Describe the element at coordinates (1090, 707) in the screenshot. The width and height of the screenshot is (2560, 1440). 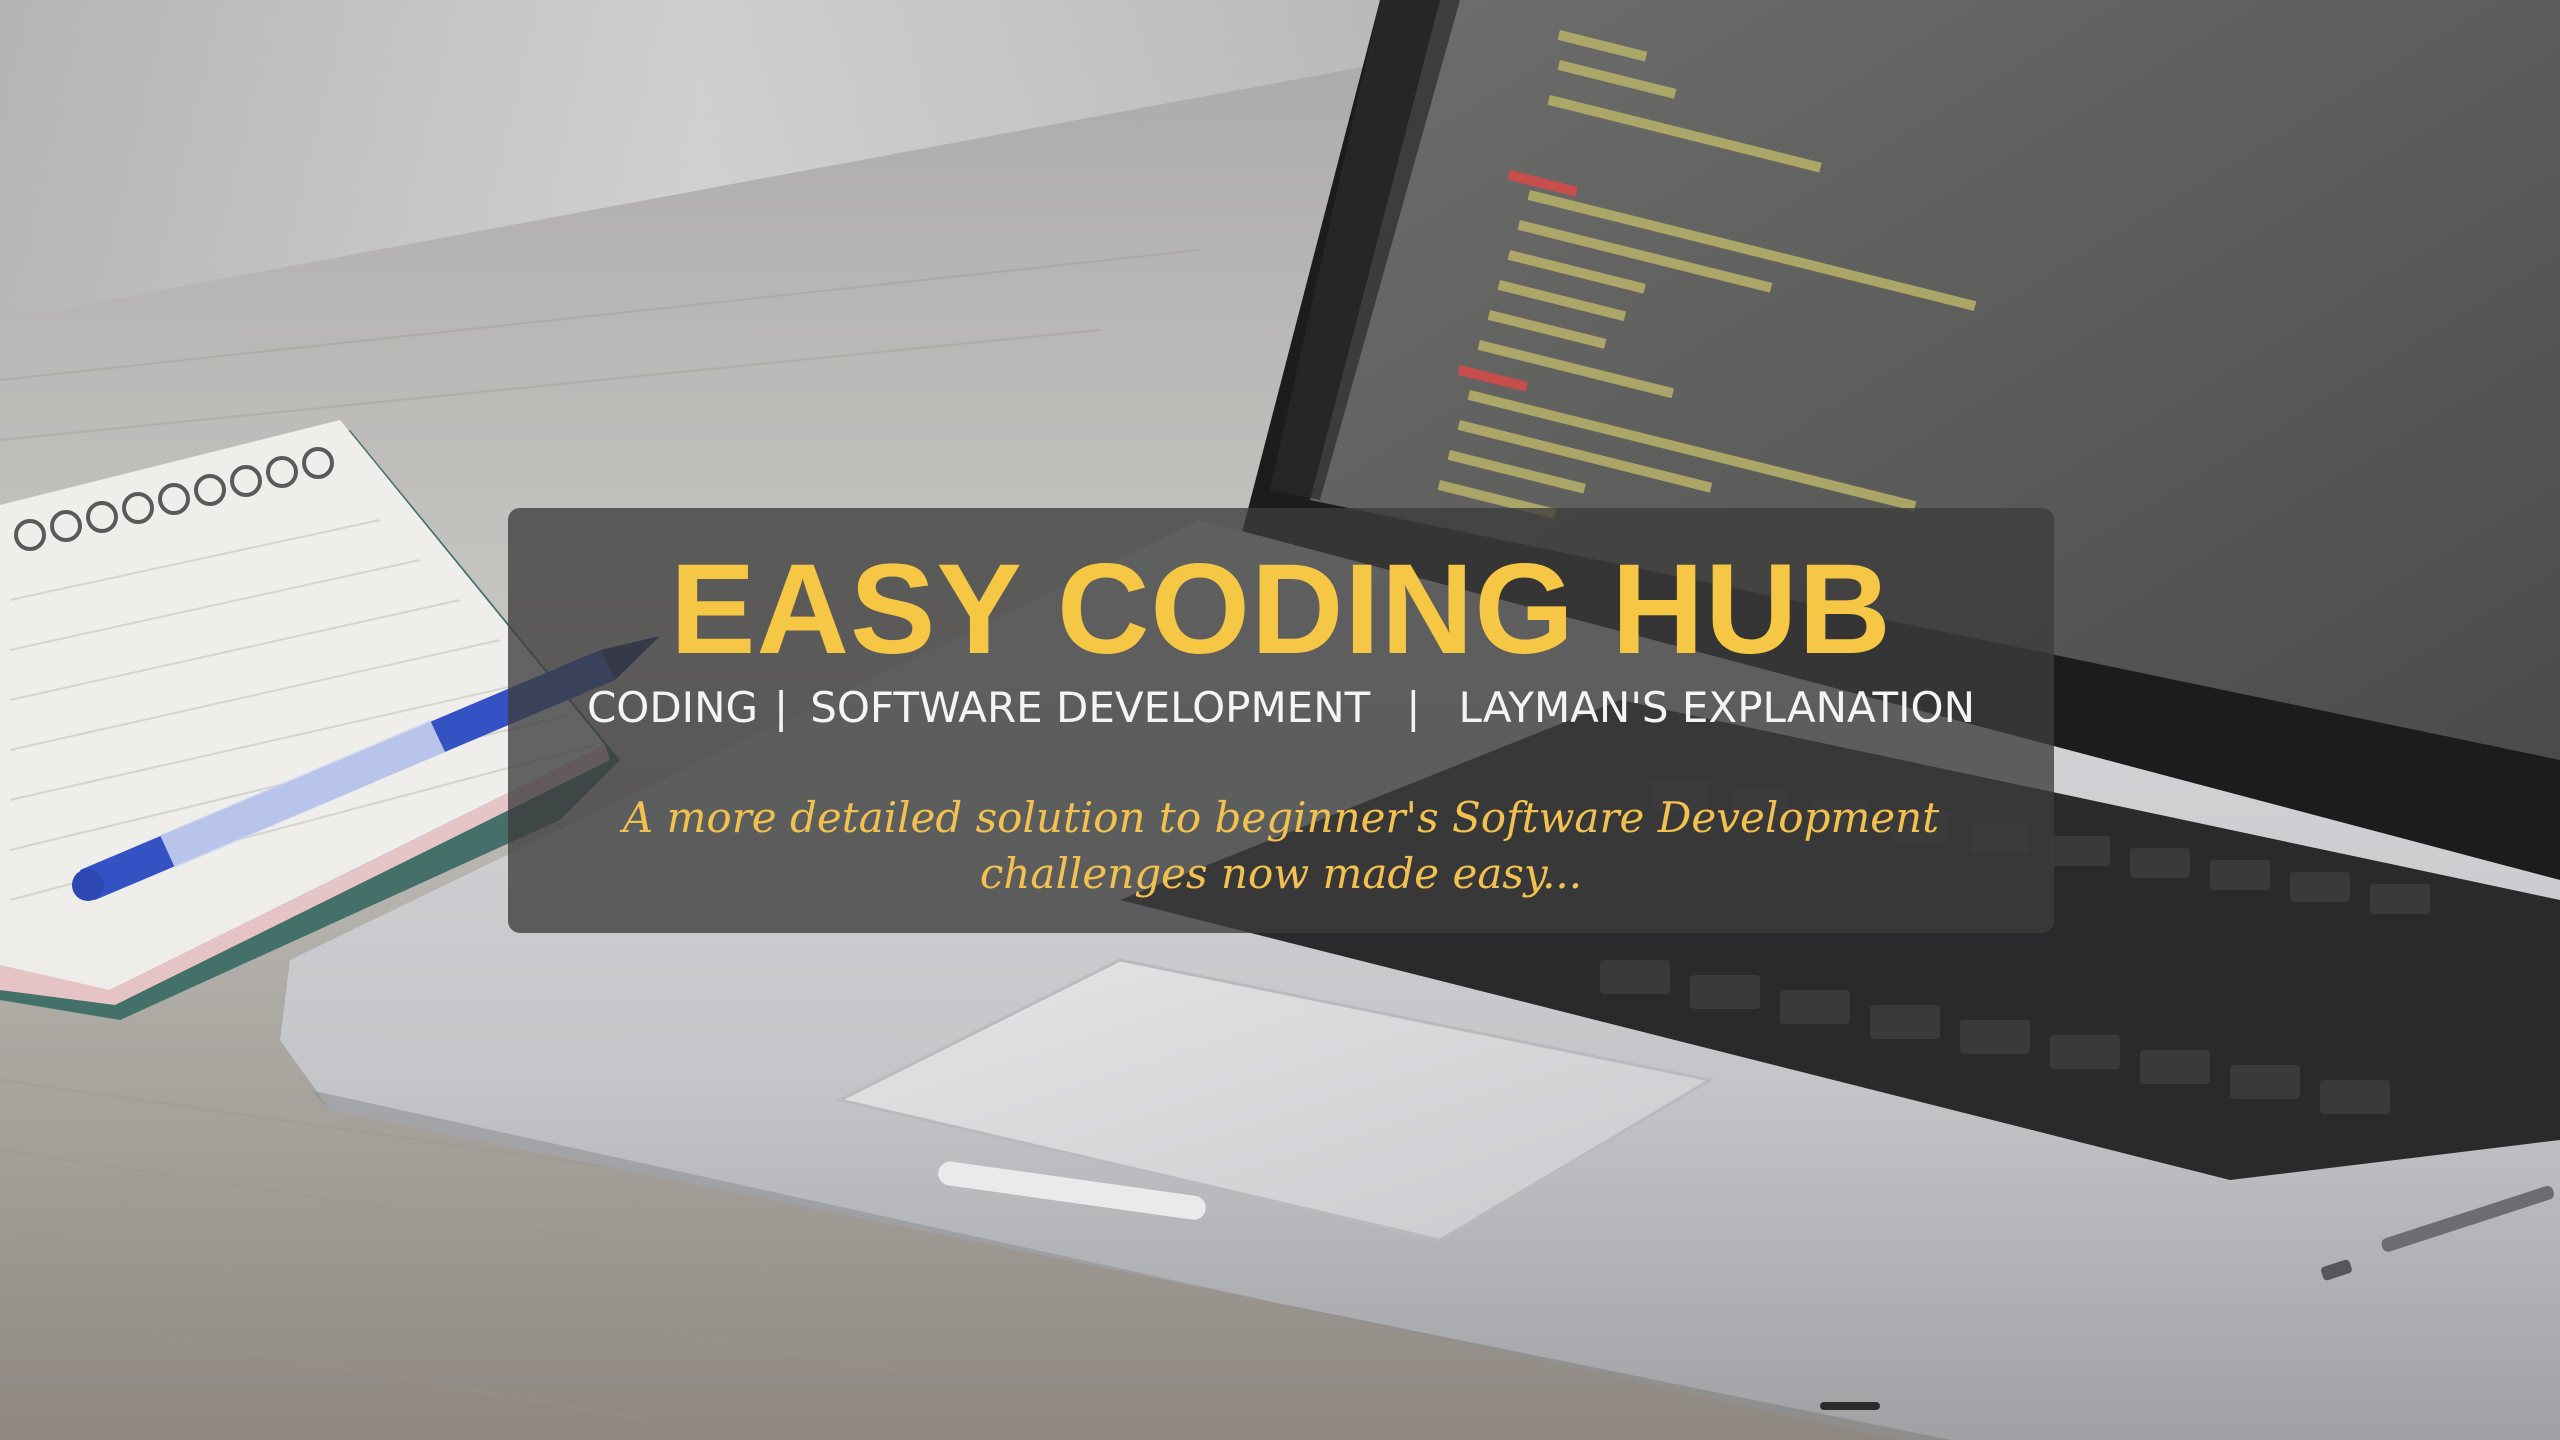
I see `tagline-item-software-development: SOFTWARE DEVELOPMENT` at that location.